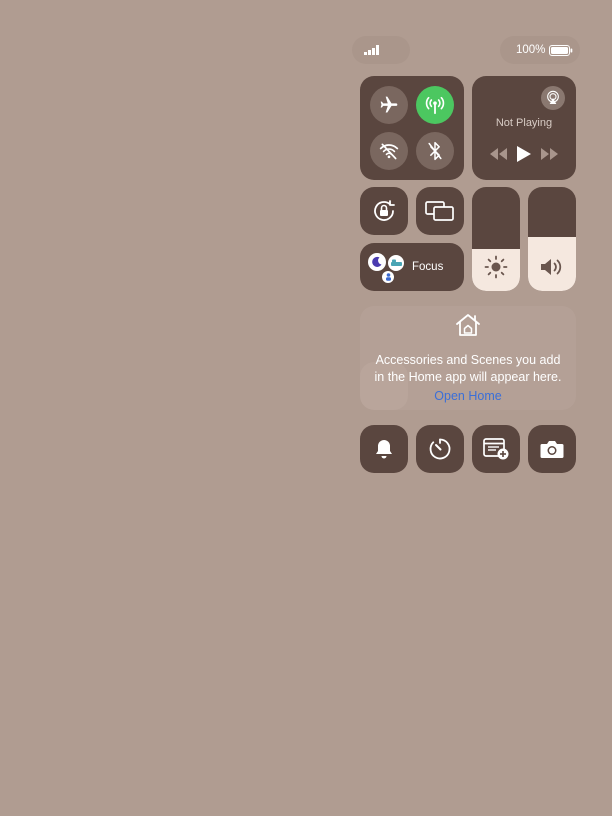 This screenshot has width=612, height=816. What do you see at coordinates (552, 239) in the screenshot?
I see `volume-slider` at bounding box center [552, 239].